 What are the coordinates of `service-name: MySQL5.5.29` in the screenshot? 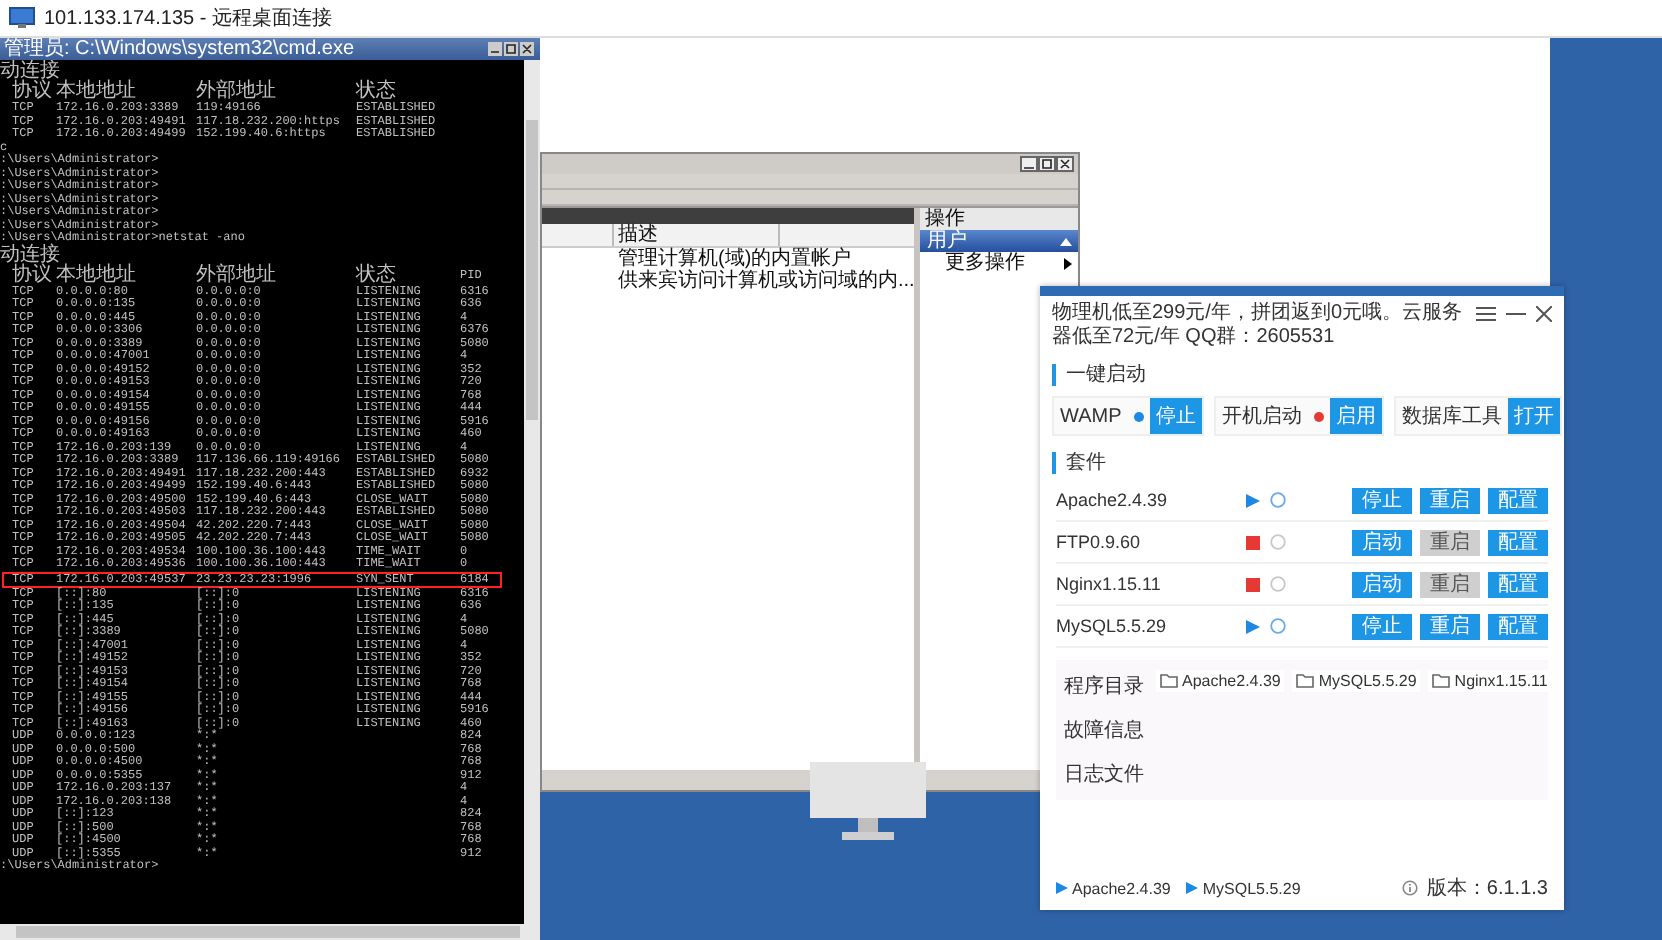 It's located at (1112, 626).